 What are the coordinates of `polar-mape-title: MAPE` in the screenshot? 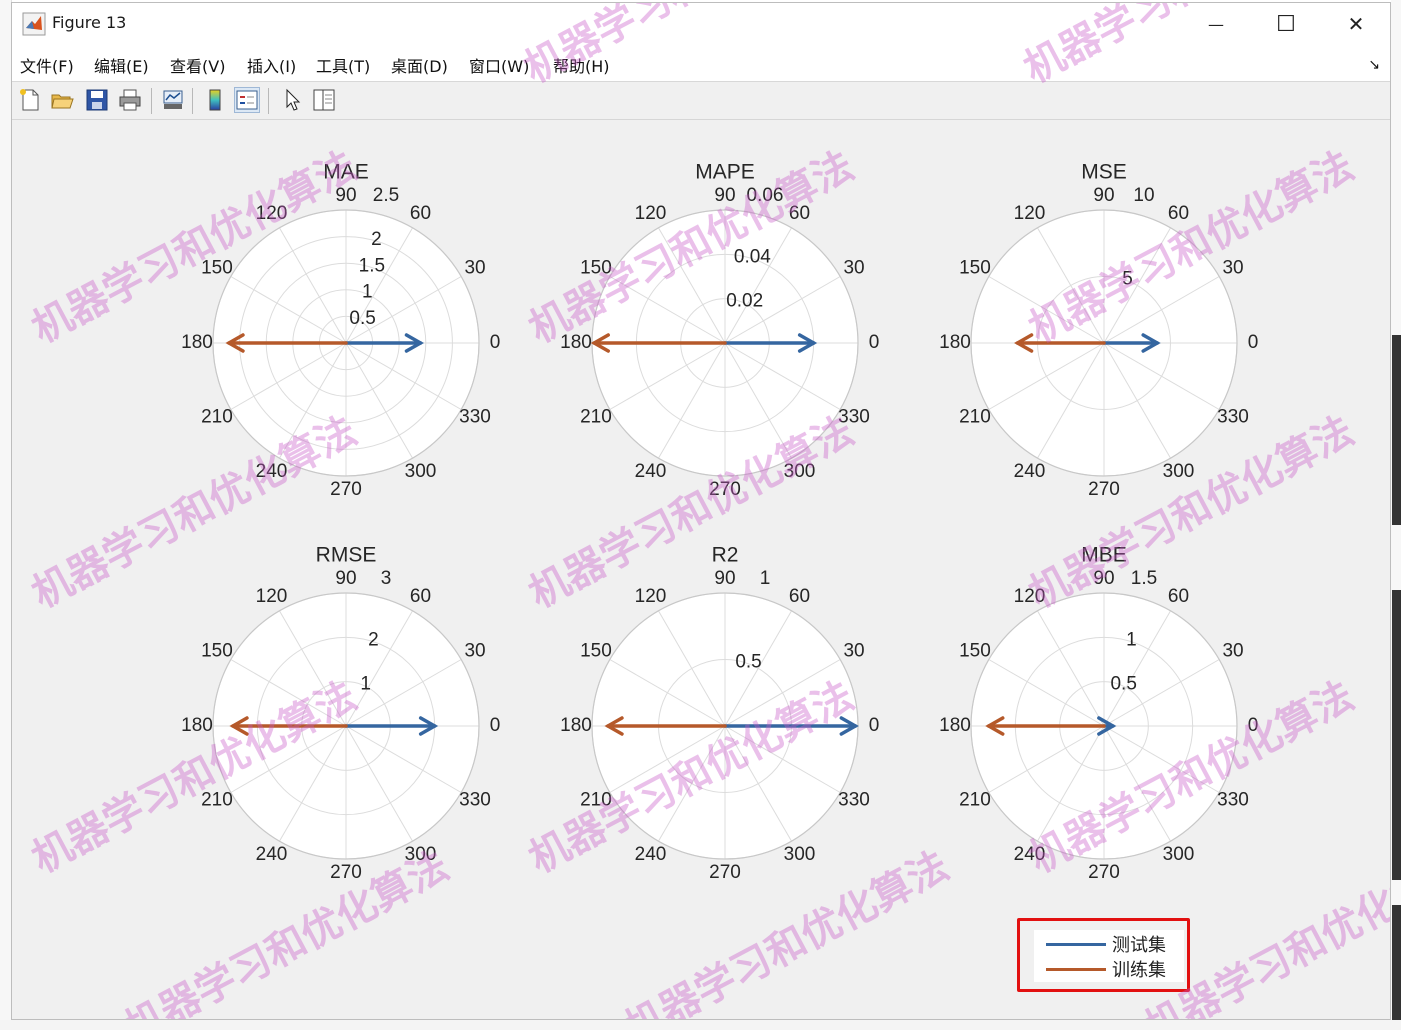 It's located at (725, 172).